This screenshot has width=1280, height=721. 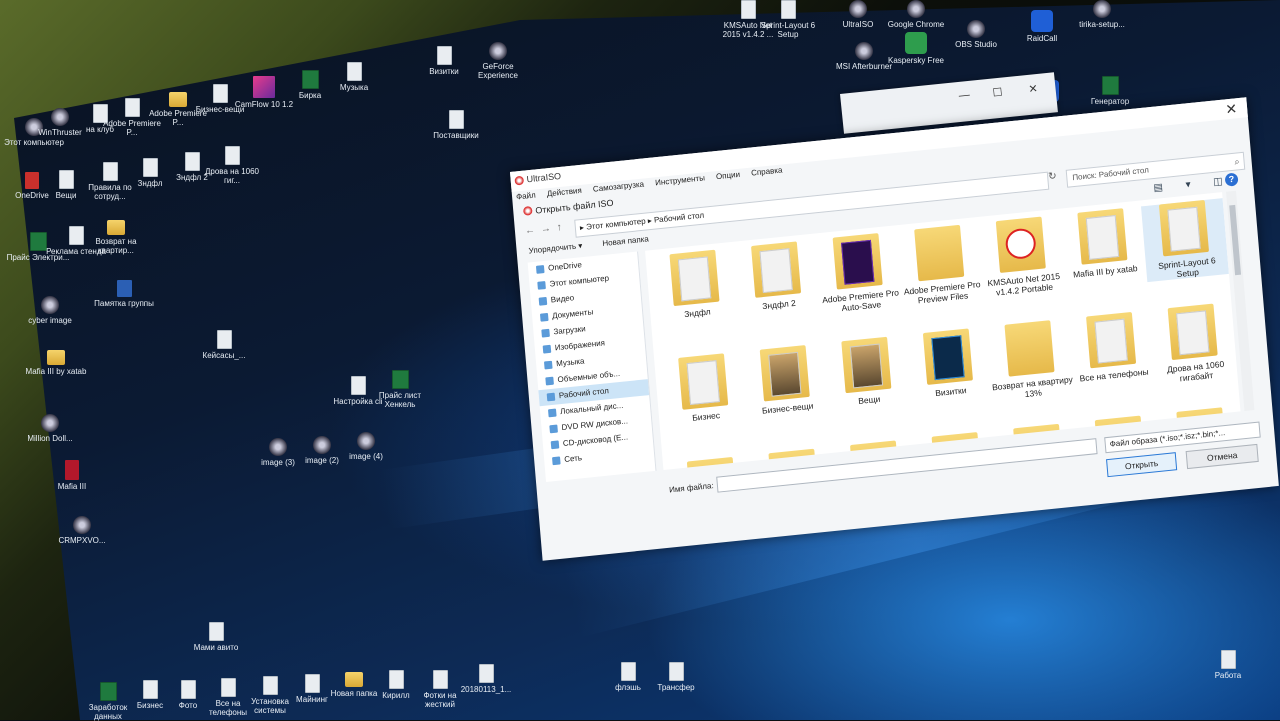 I want to click on desktop-icon: Генератор, so click(x=1110, y=91).